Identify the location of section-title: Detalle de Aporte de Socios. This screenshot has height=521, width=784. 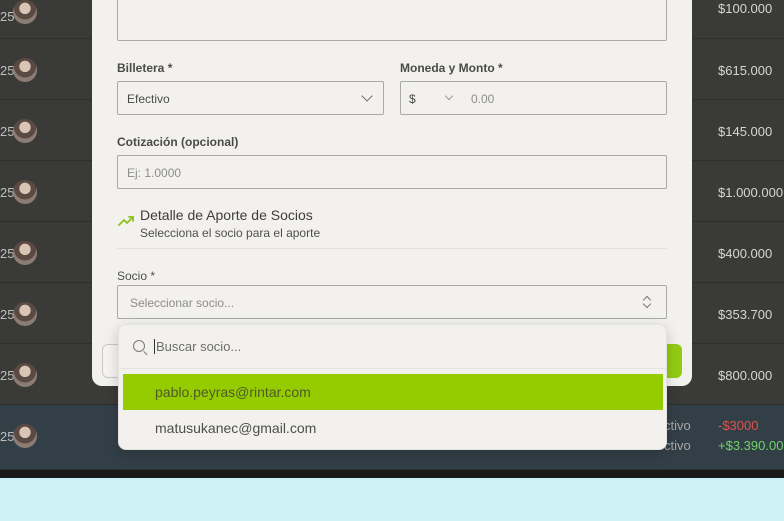
(226, 215).